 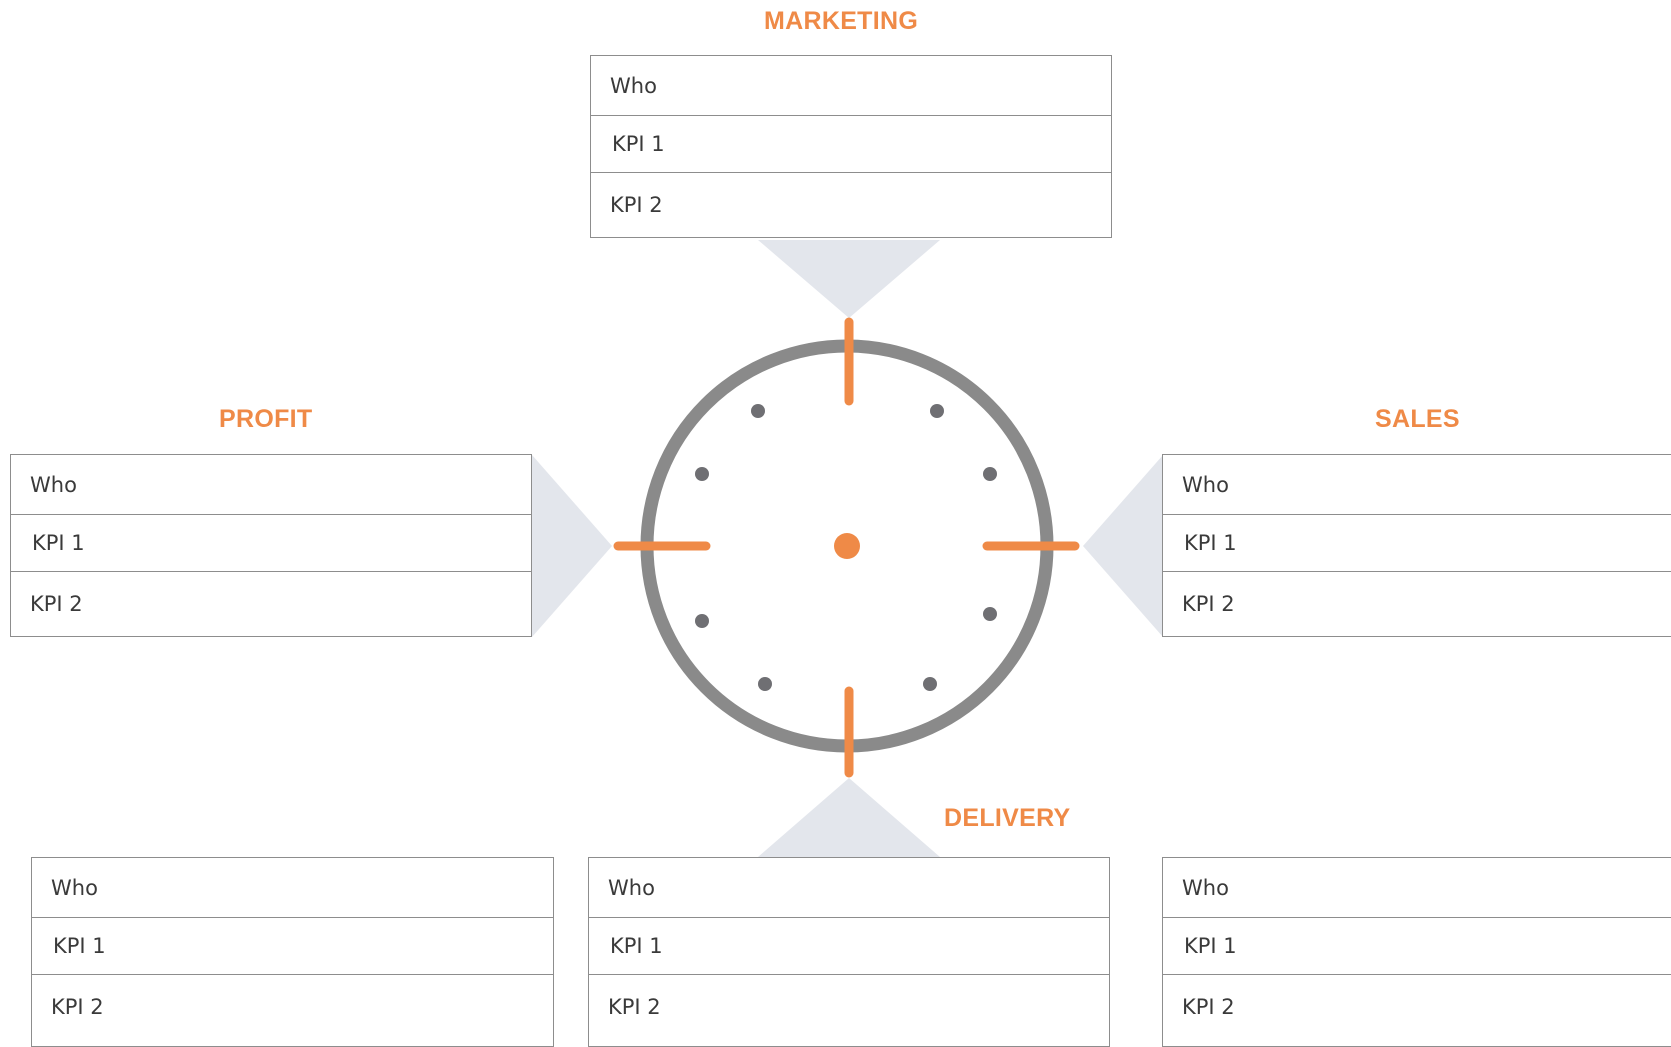 What do you see at coordinates (1417, 419) in the screenshot?
I see `sales-title: SALES` at bounding box center [1417, 419].